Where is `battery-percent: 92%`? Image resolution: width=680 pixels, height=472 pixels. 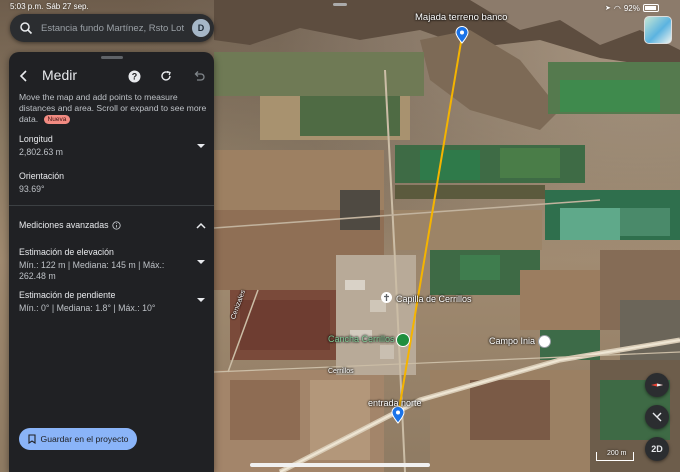
battery-percent: 92% is located at coordinates (631, 8).